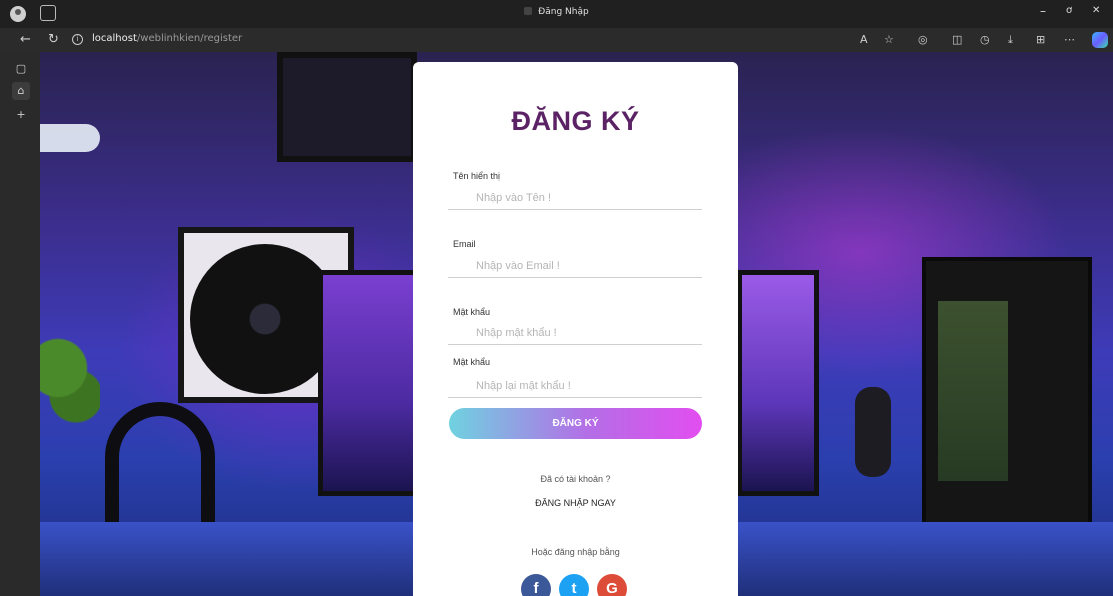 Image resolution: width=1113 pixels, height=596 pixels. What do you see at coordinates (563, 12) in the screenshot?
I see `window-title-text: Đăng Nhập` at bounding box center [563, 12].